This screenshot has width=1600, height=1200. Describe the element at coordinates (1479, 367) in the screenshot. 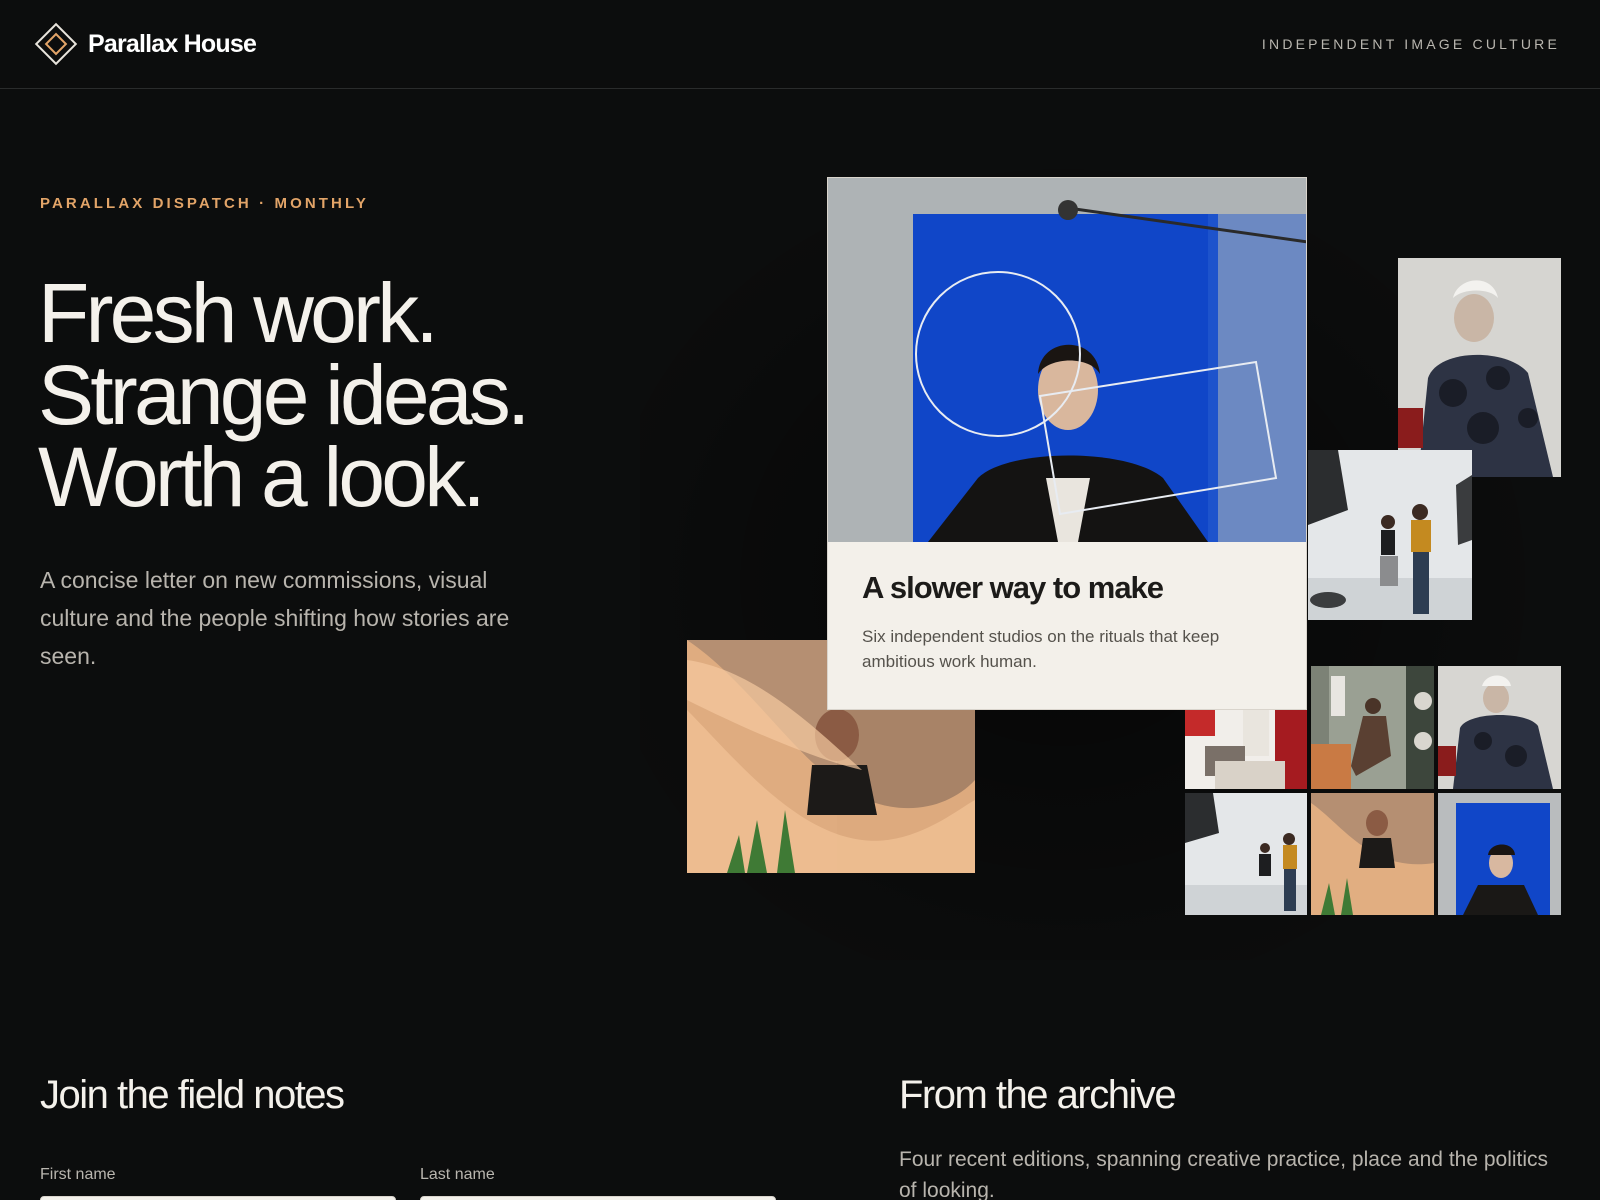

I see `photo-patterned-portrait` at that location.